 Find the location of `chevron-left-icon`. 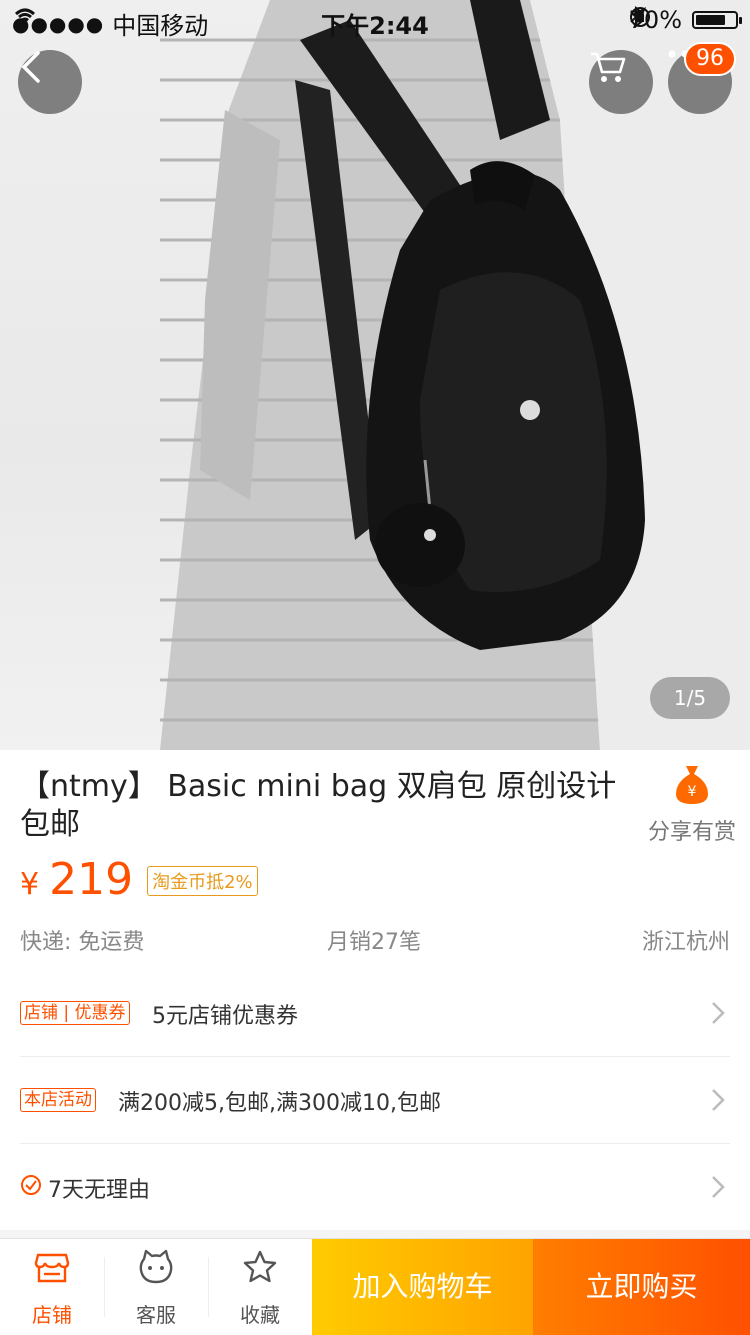

chevron-left-icon is located at coordinates (30, 67).